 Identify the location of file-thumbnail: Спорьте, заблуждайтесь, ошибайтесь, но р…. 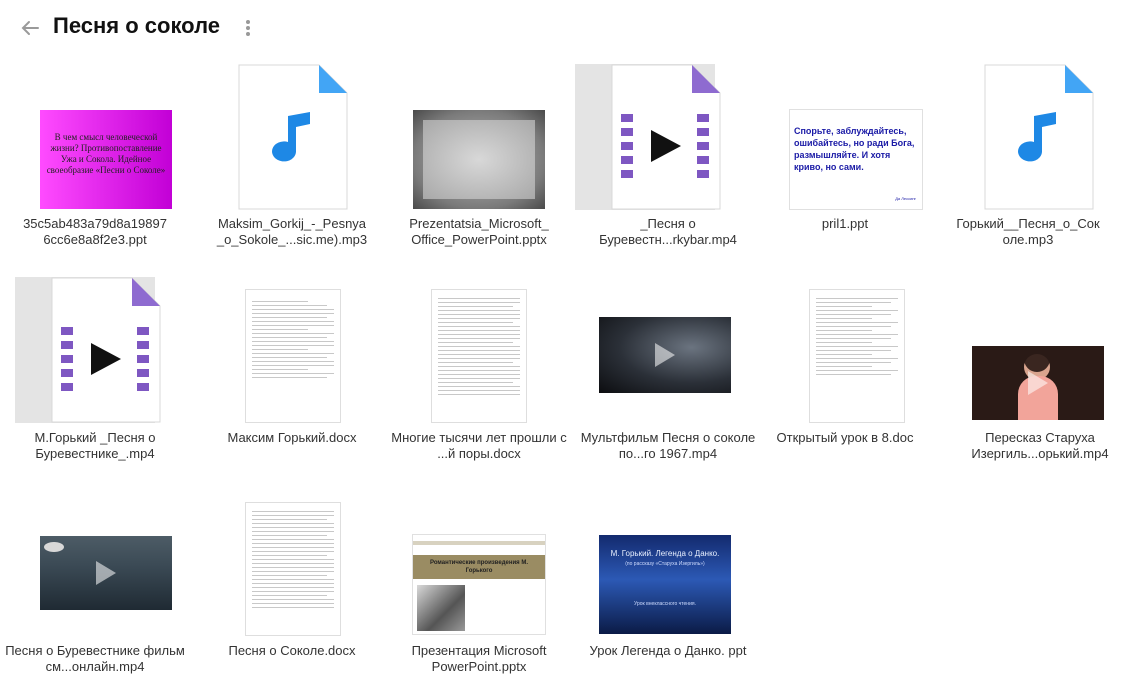
(845, 137).